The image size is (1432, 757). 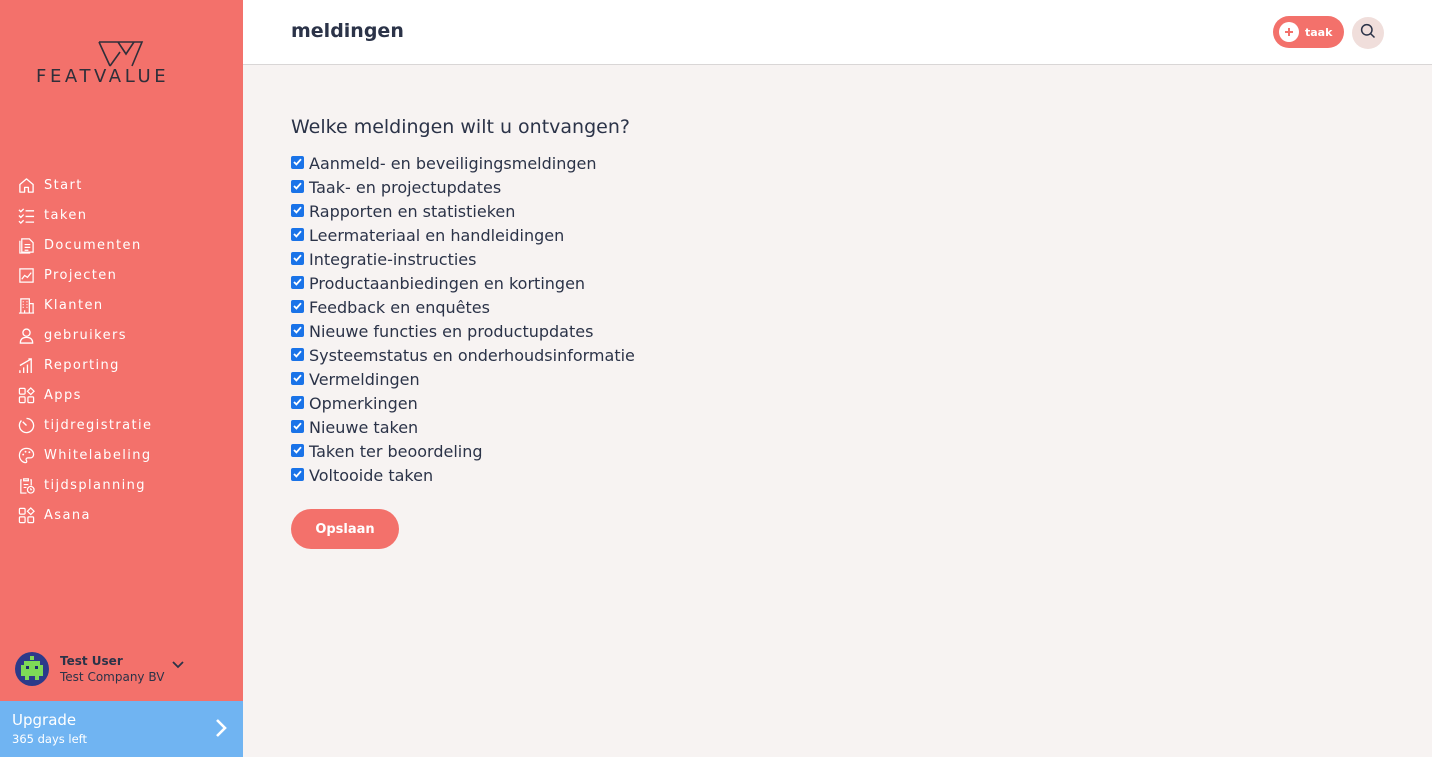 I want to click on sidebar-item-apps: Apps, so click(x=121, y=395).